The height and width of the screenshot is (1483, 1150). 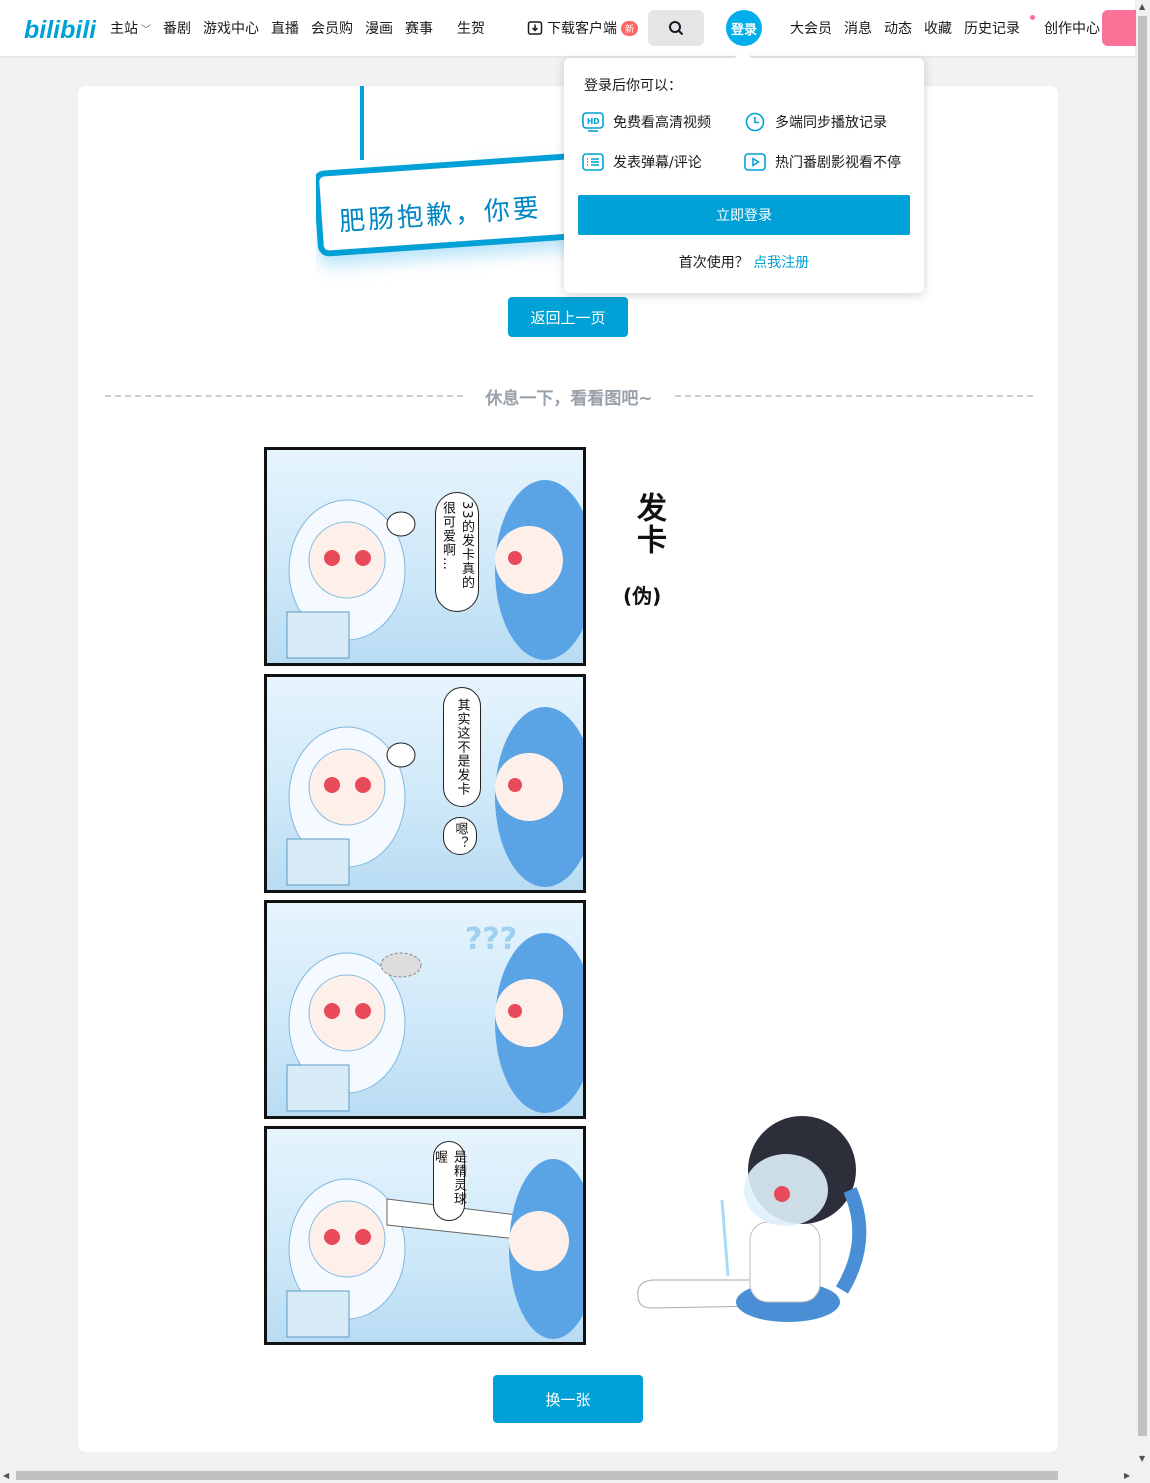 I want to click on scroll-up-arrow-icon: ▲, so click(x=1142, y=6).